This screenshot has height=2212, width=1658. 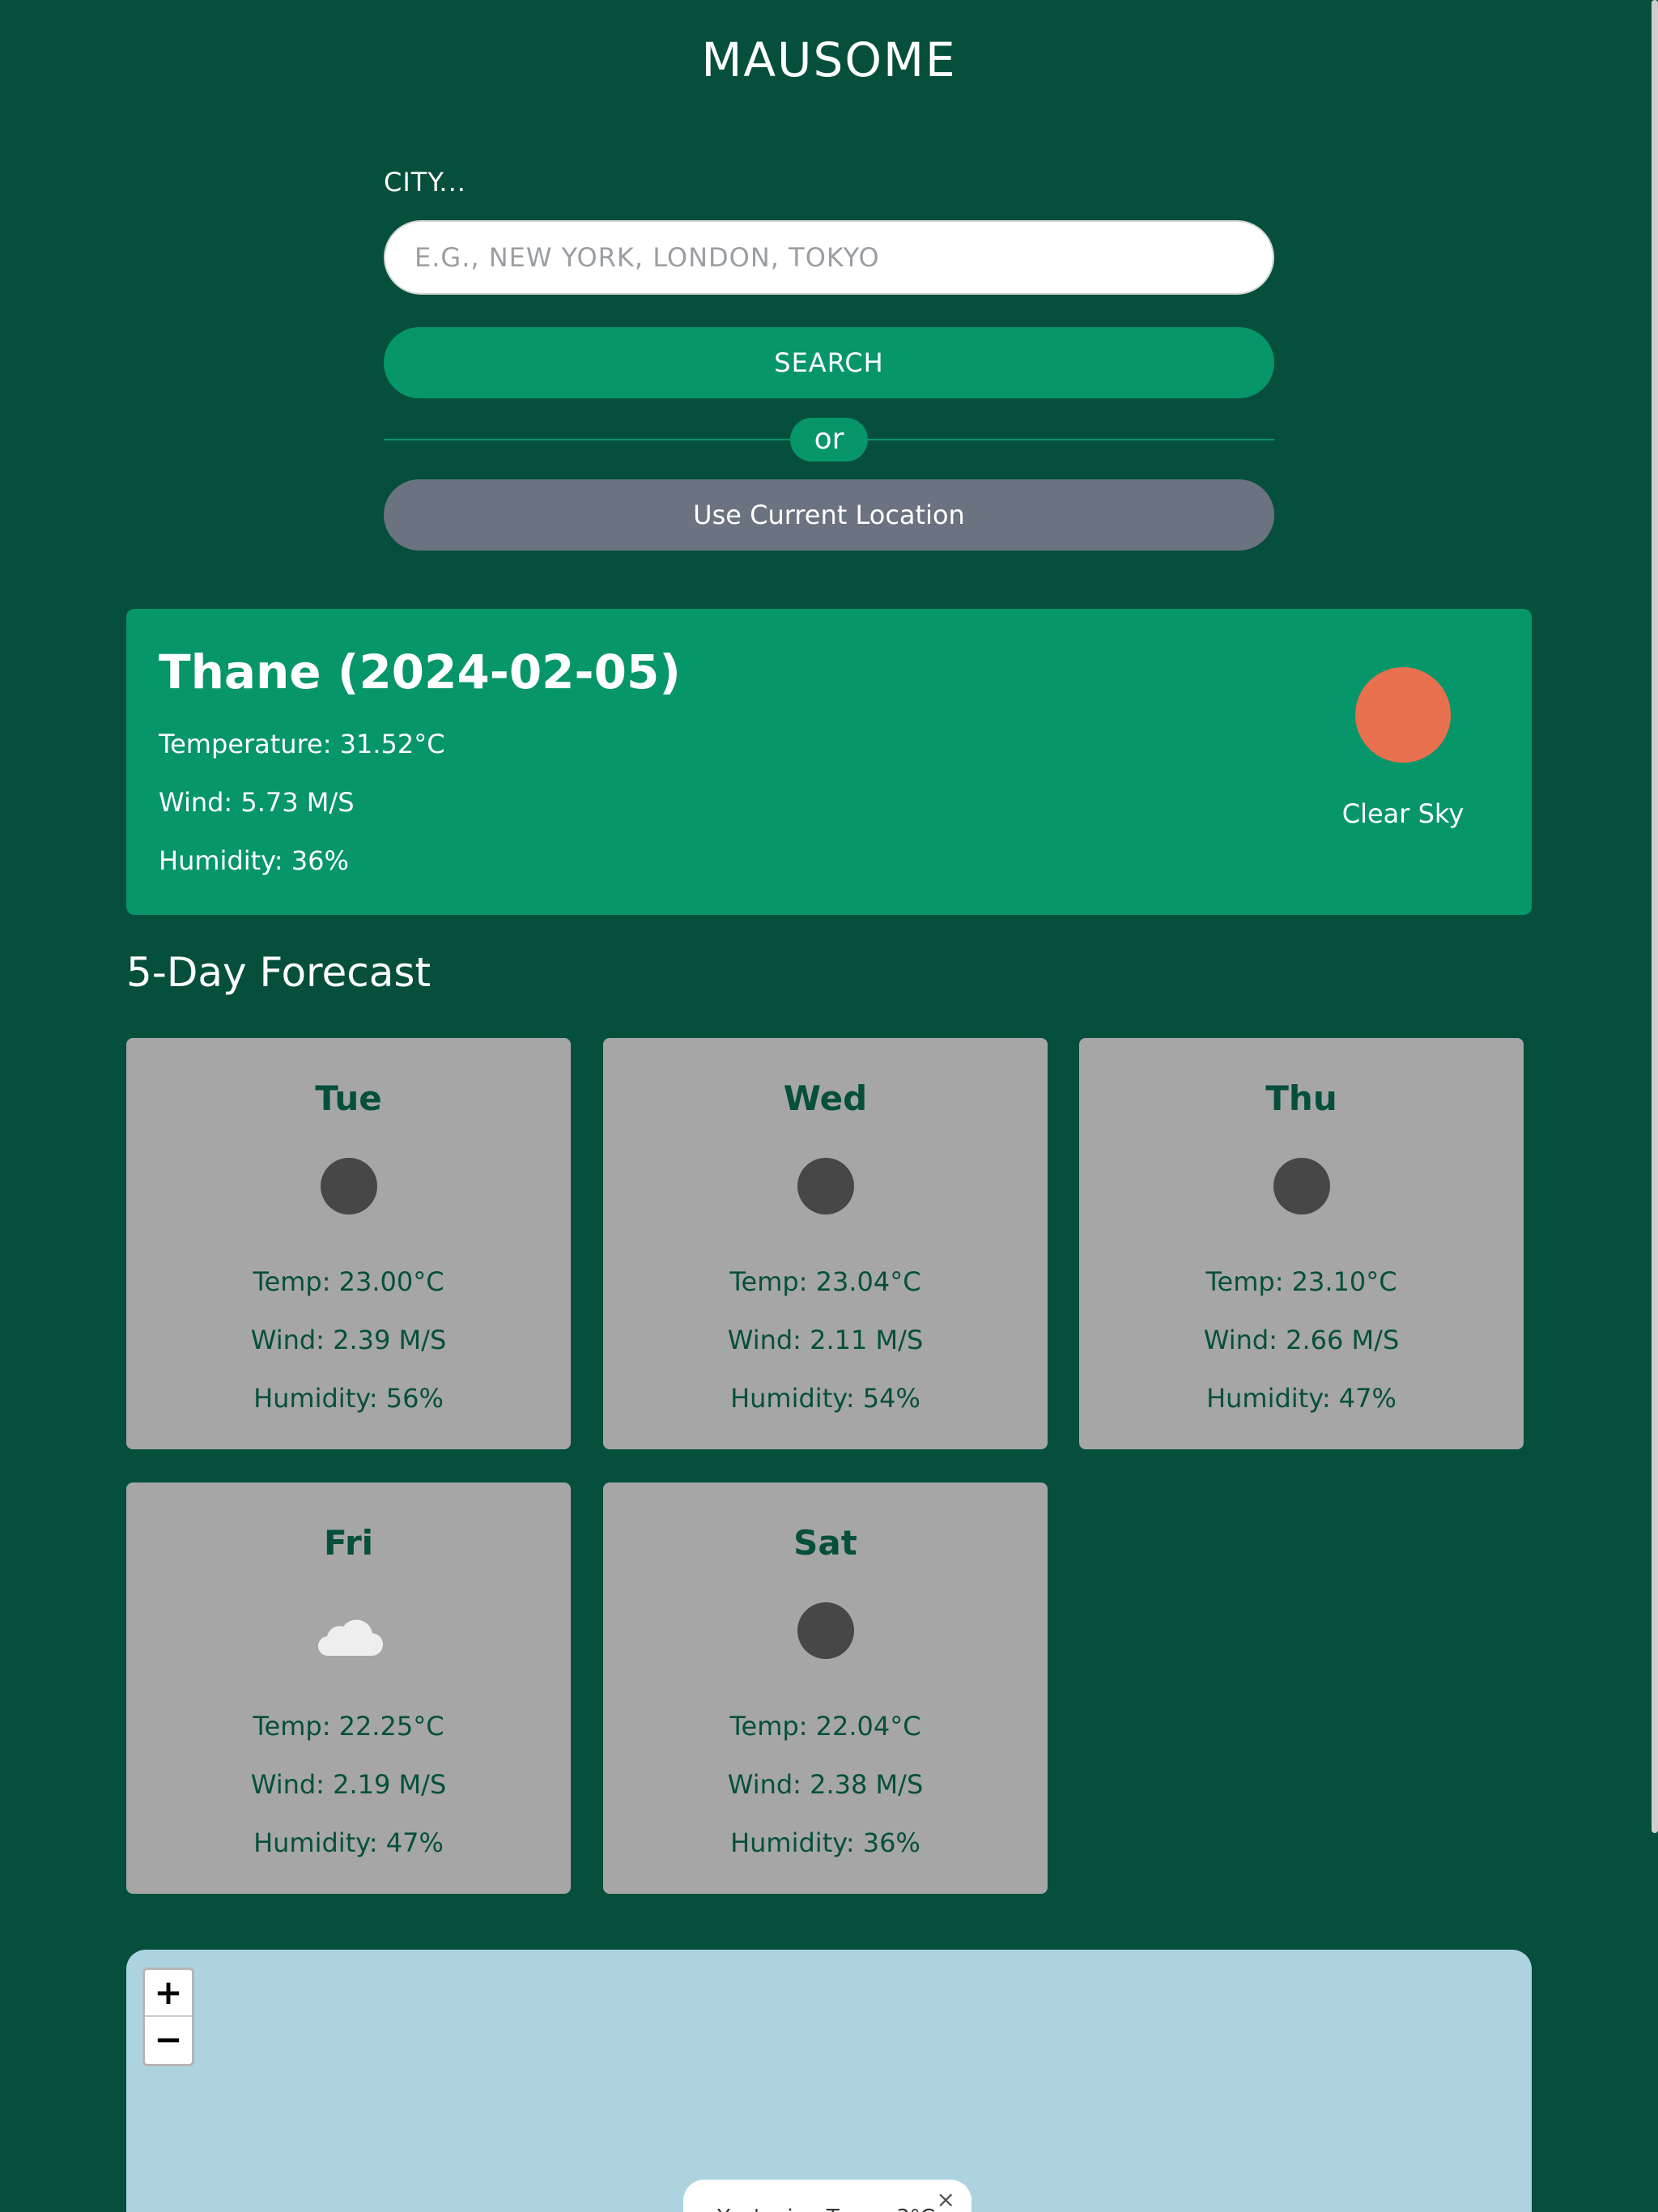 What do you see at coordinates (829, 60) in the screenshot?
I see `app-title: MAUSOME` at bounding box center [829, 60].